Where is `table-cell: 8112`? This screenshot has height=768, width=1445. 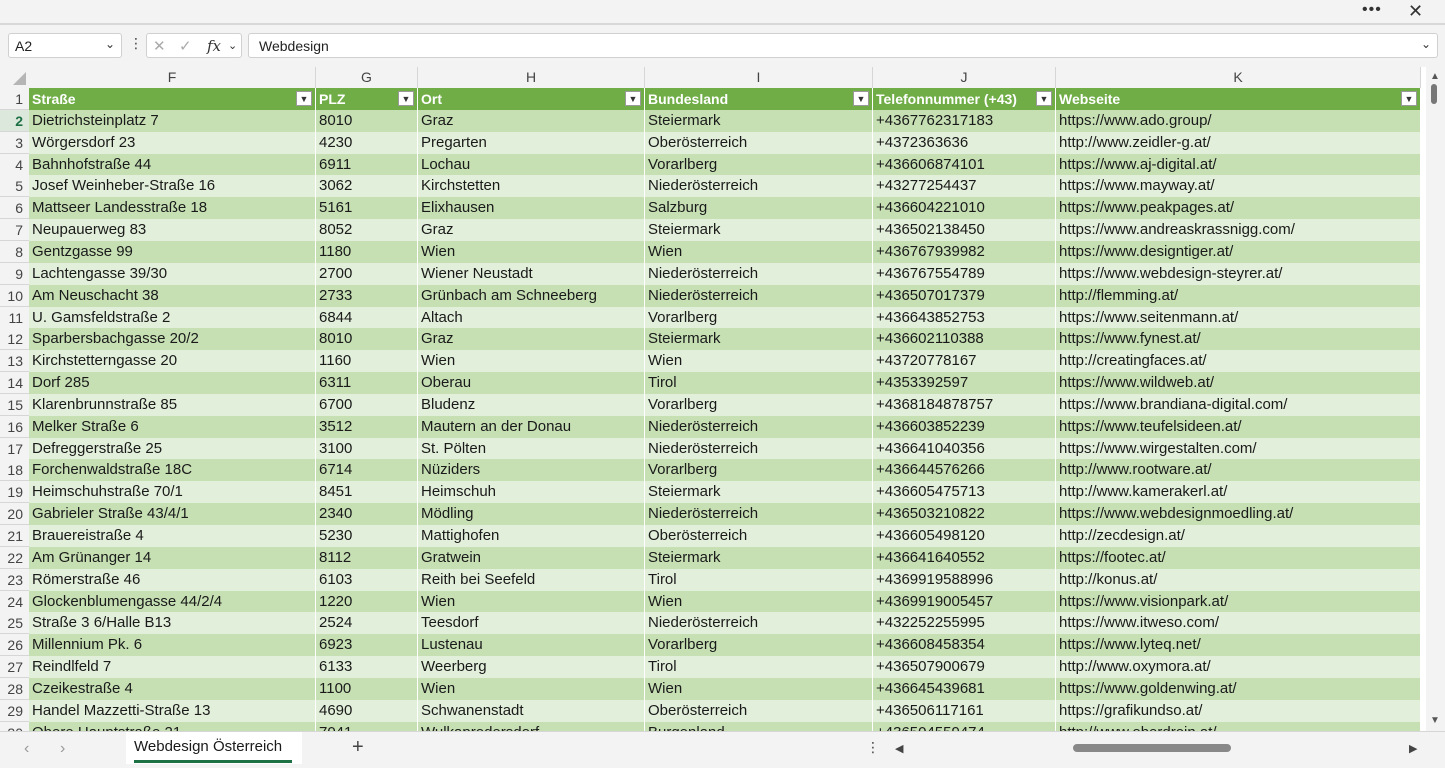 table-cell: 8112 is located at coordinates (367, 557).